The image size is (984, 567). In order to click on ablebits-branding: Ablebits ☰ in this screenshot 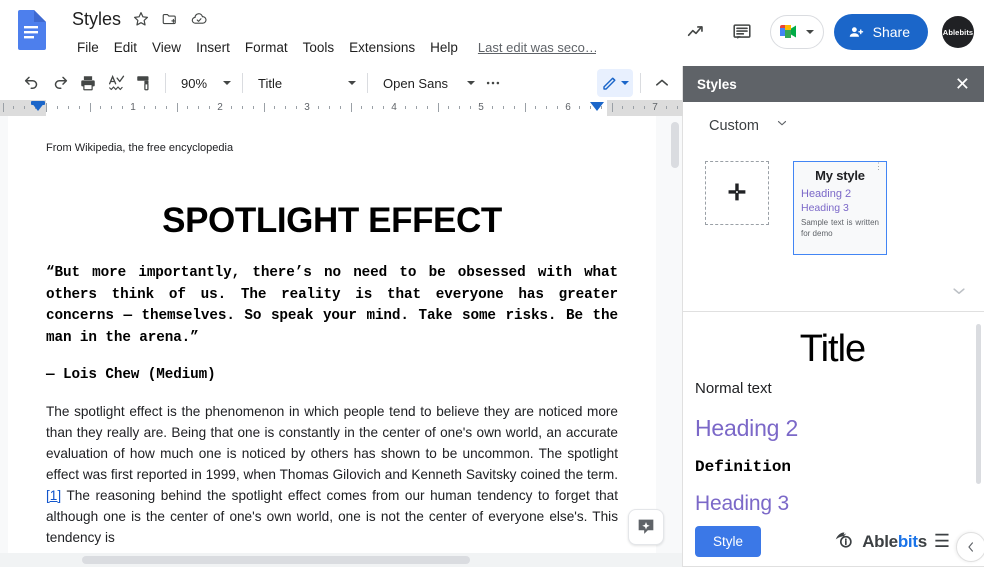, I will do `click(891, 541)`.